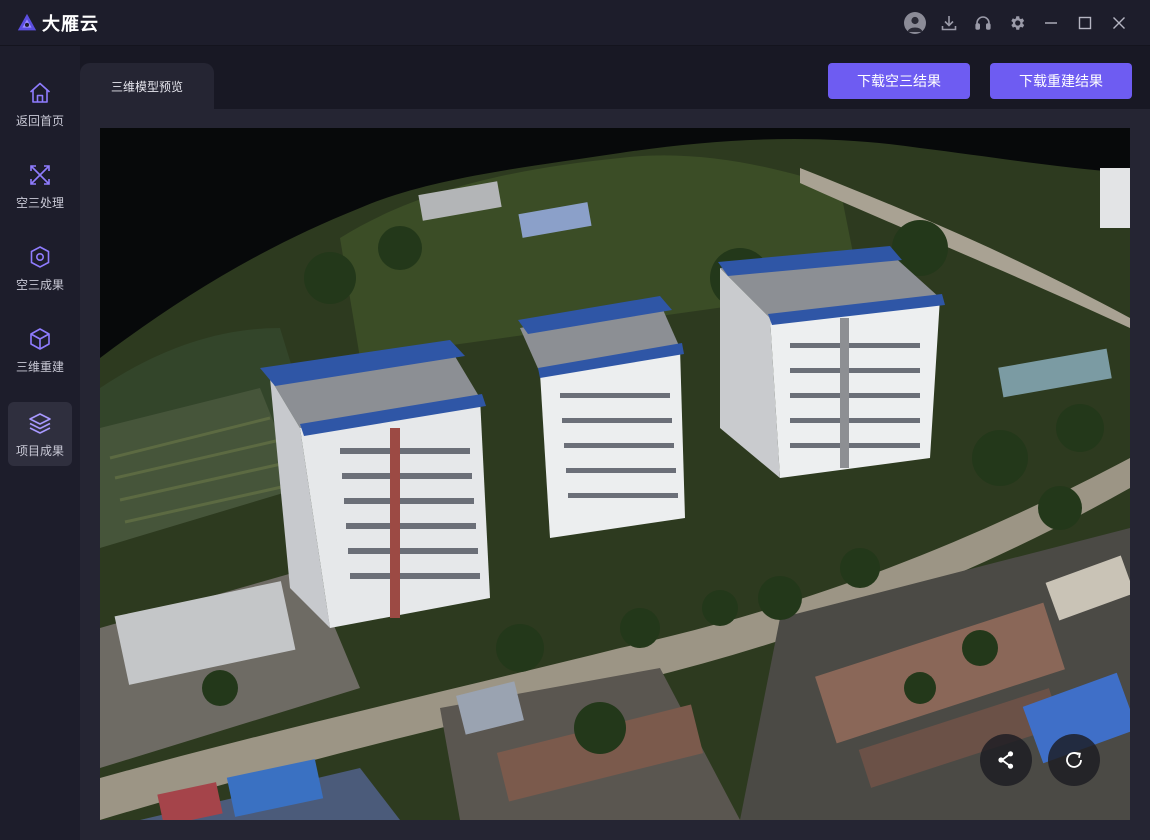 This screenshot has height=840, width=1150. Describe the element at coordinates (40, 174) in the screenshot. I see `aerotriangulation-icon` at that location.